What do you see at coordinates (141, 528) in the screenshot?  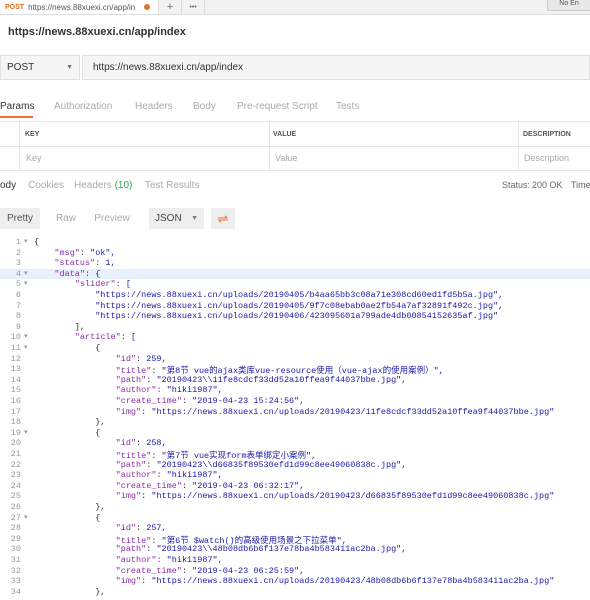 I see `code-text: "id": 257,` at bounding box center [141, 528].